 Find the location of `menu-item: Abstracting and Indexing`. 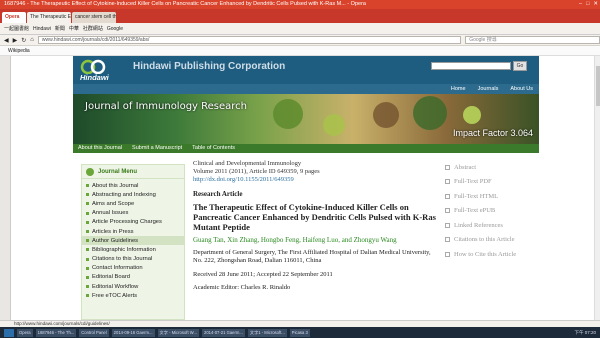

menu-item: Abstracting and Indexing is located at coordinates (133, 194).